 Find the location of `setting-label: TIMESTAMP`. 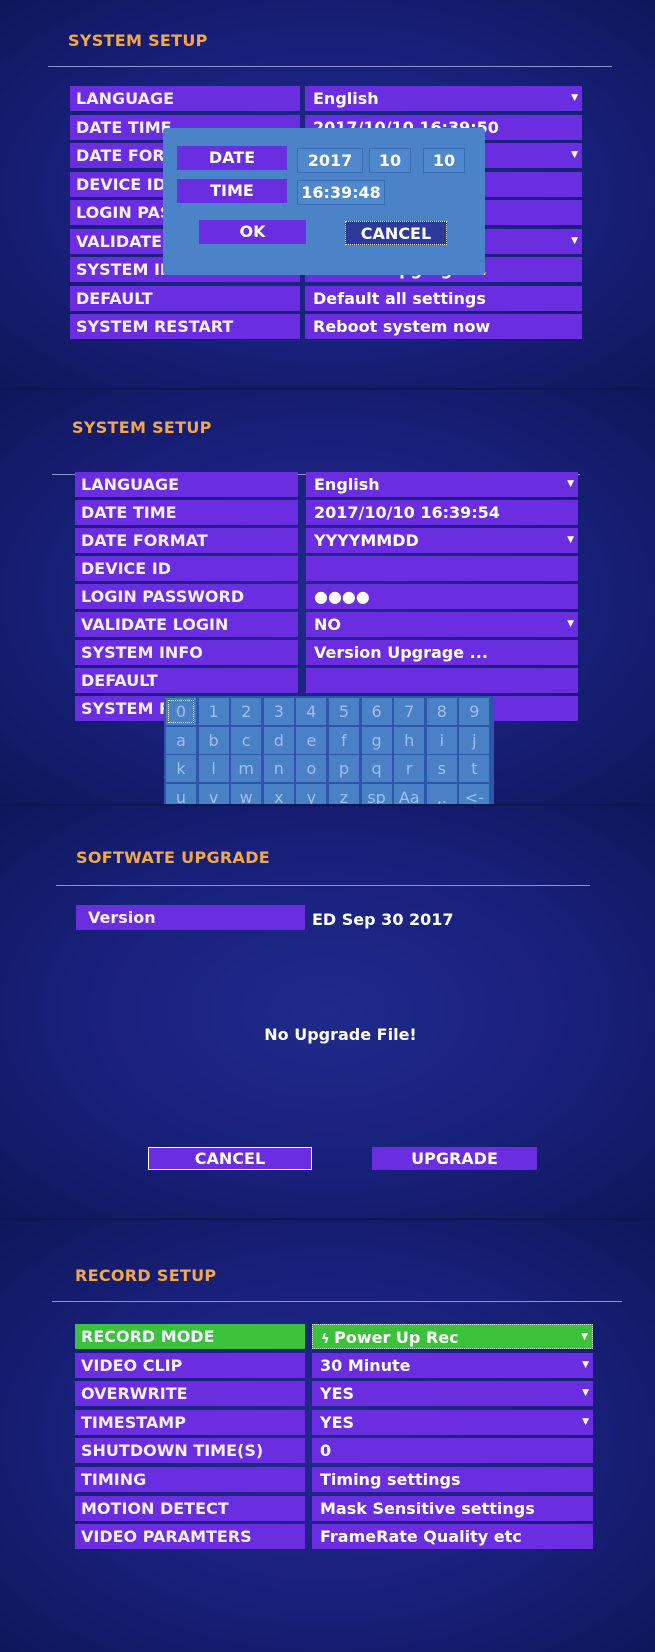

setting-label: TIMESTAMP is located at coordinates (190, 1422).